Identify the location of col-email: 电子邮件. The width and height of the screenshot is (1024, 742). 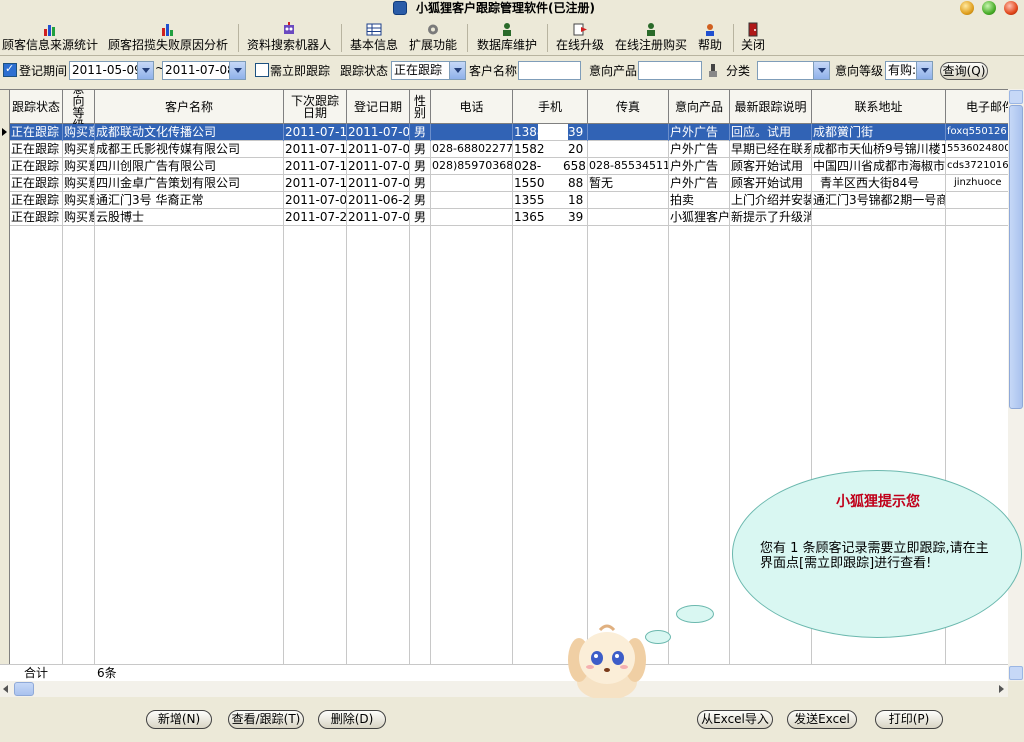
(977, 107).